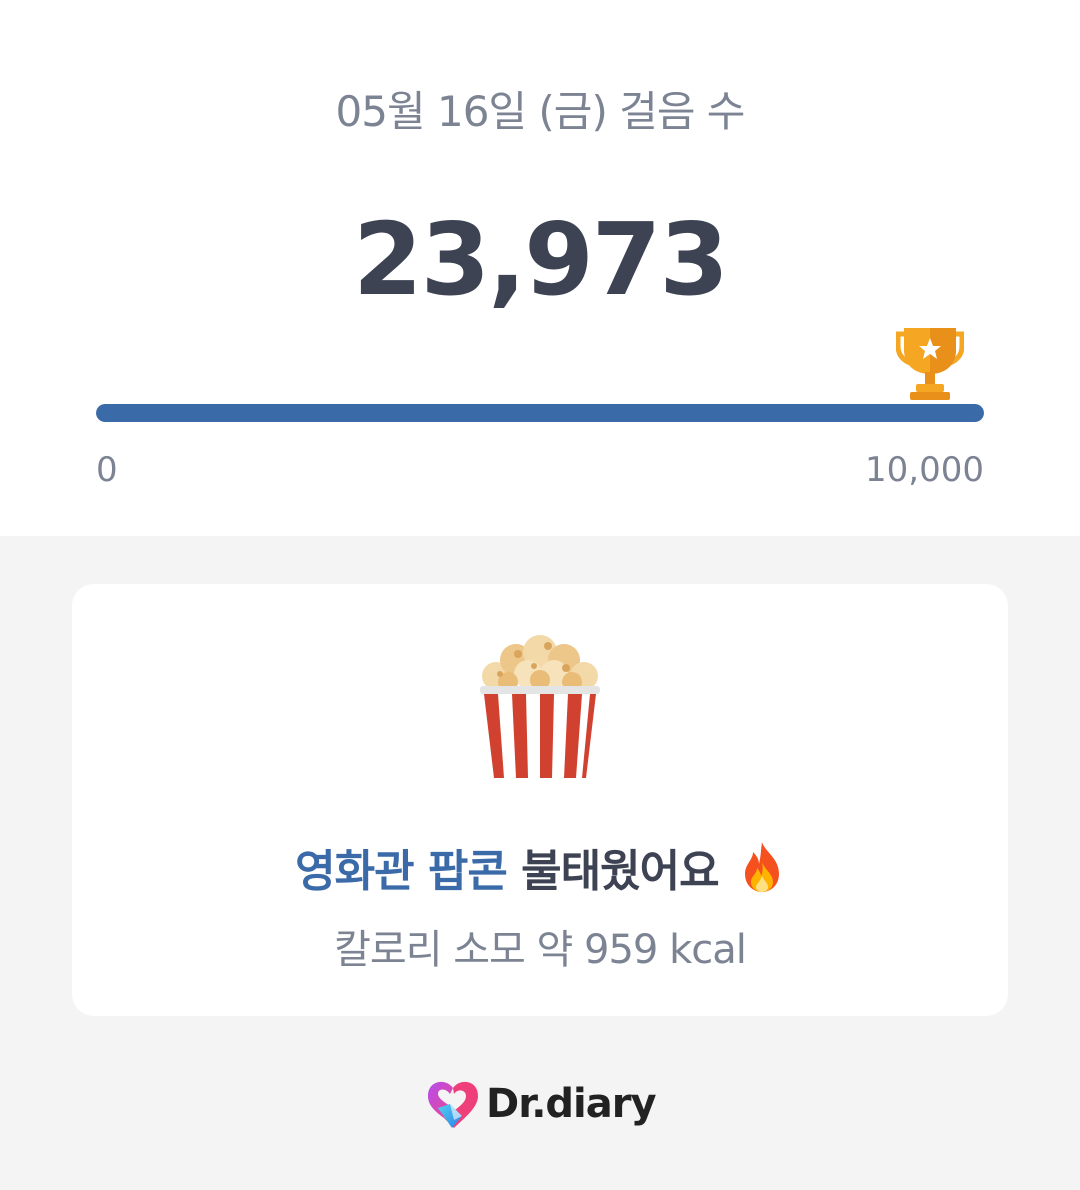 The height and width of the screenshot is (1190, 1080). I want to click on step-progress-fill, so click(540, 413).